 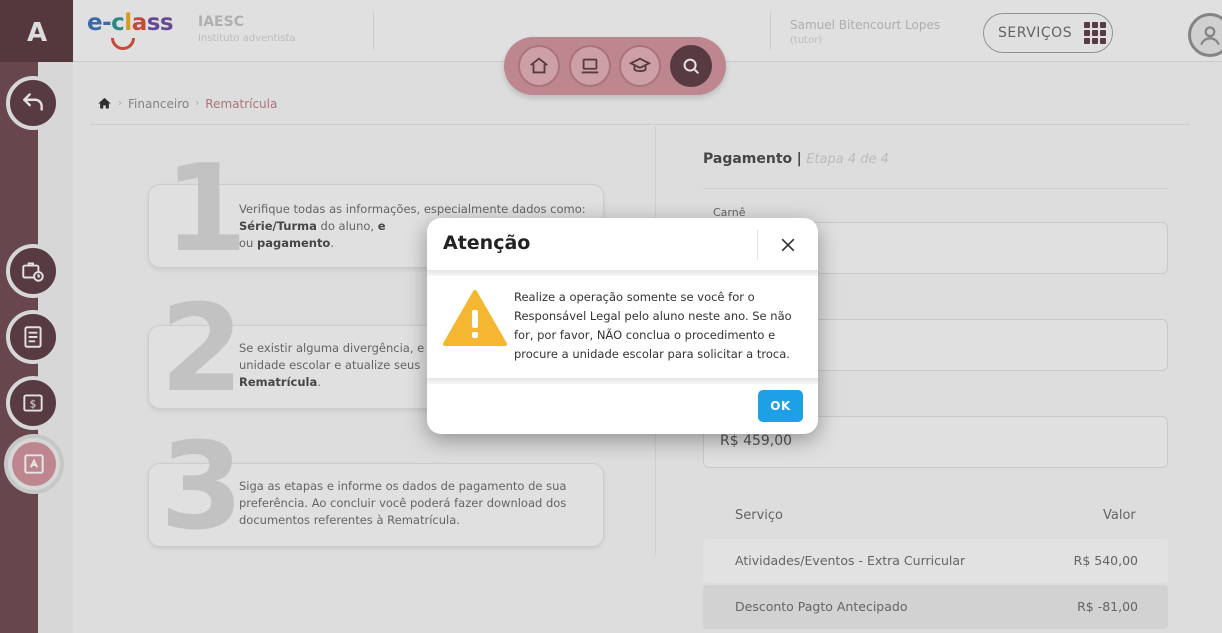 I want to click on modal-footer-band, so click(x=622, y=381).